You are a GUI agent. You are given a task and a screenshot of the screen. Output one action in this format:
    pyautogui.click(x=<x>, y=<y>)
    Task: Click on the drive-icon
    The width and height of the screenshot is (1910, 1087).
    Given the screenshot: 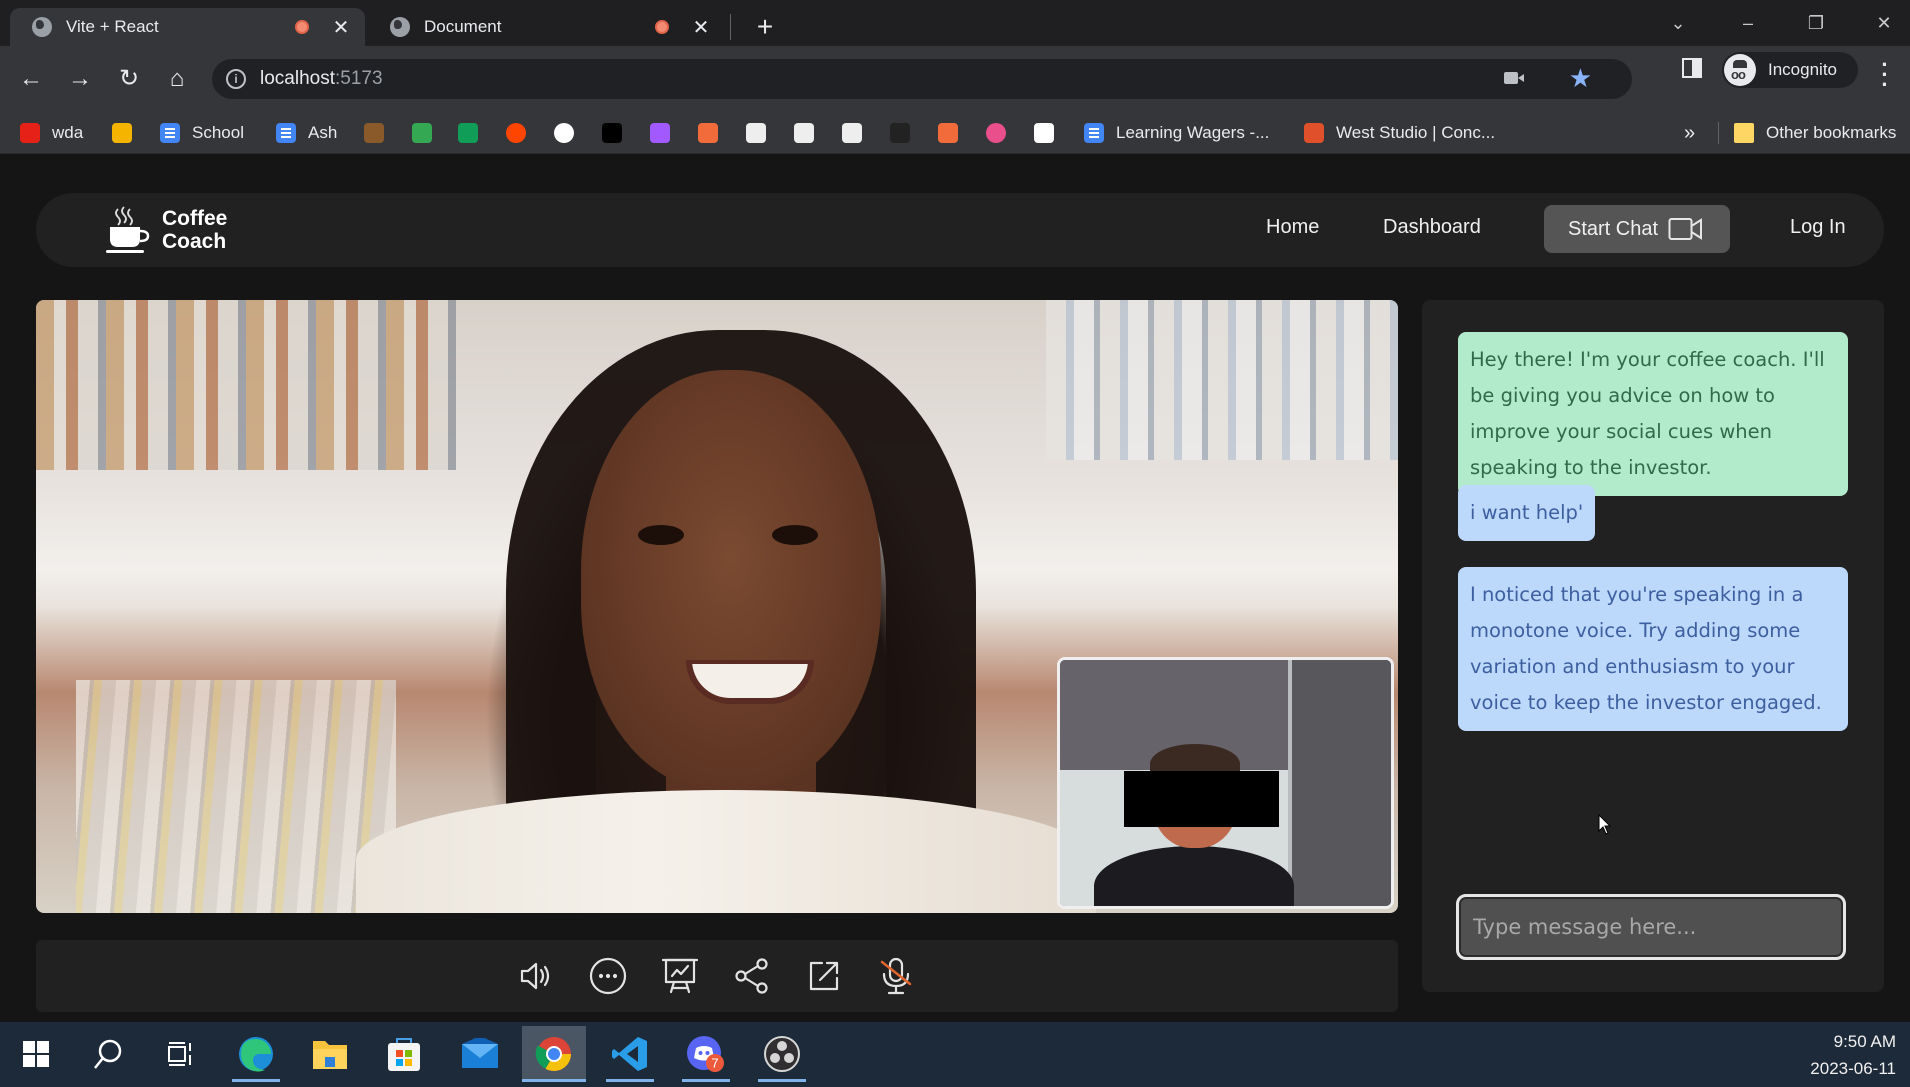 What is the action you would take?
    pyautogui.click(x=422, y=133)
    